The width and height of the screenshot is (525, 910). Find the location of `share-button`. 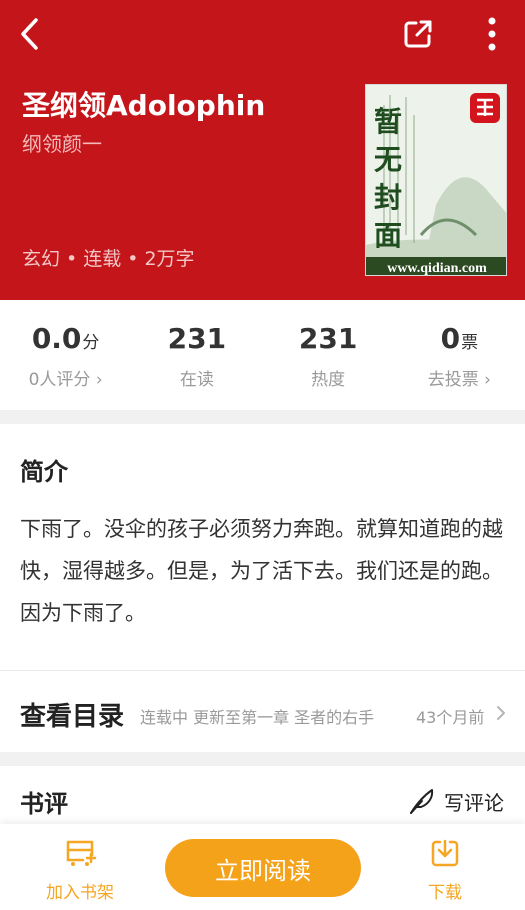

share-button is located at coordinates (418, 34).